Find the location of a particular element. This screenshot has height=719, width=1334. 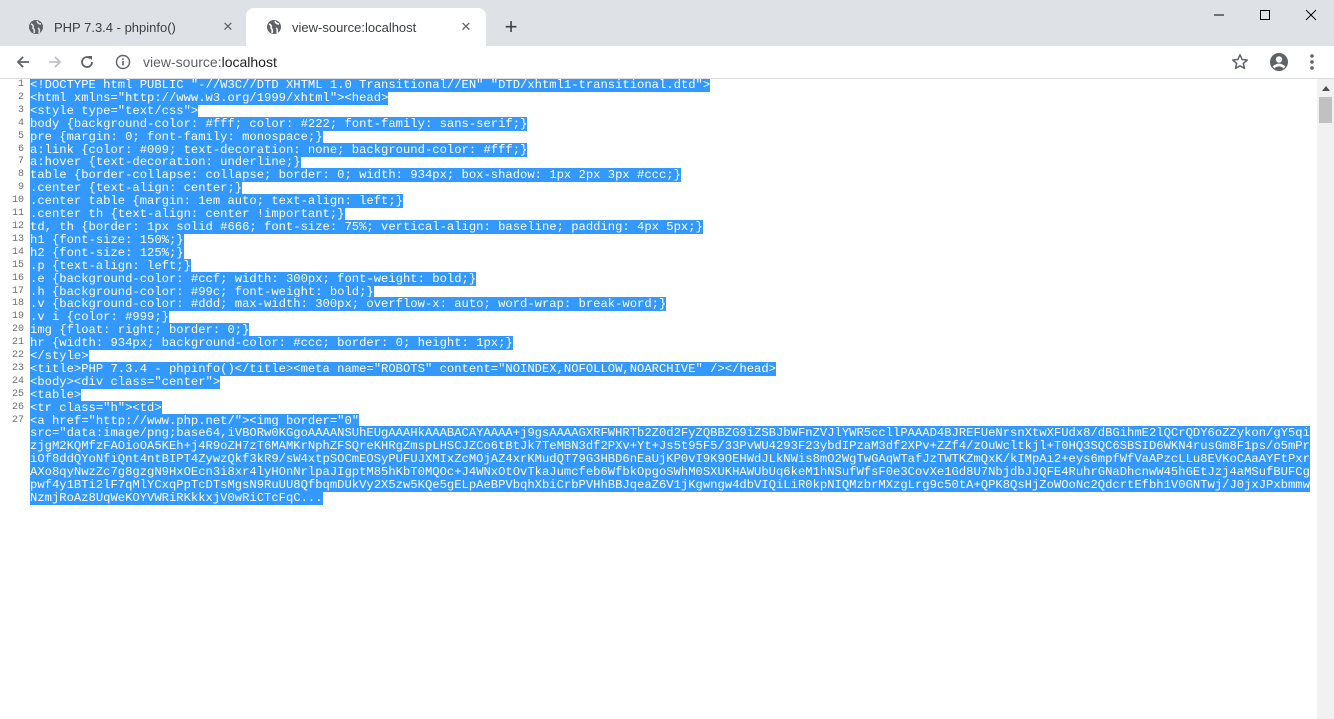

line-number is located at coordinates (15, 465).